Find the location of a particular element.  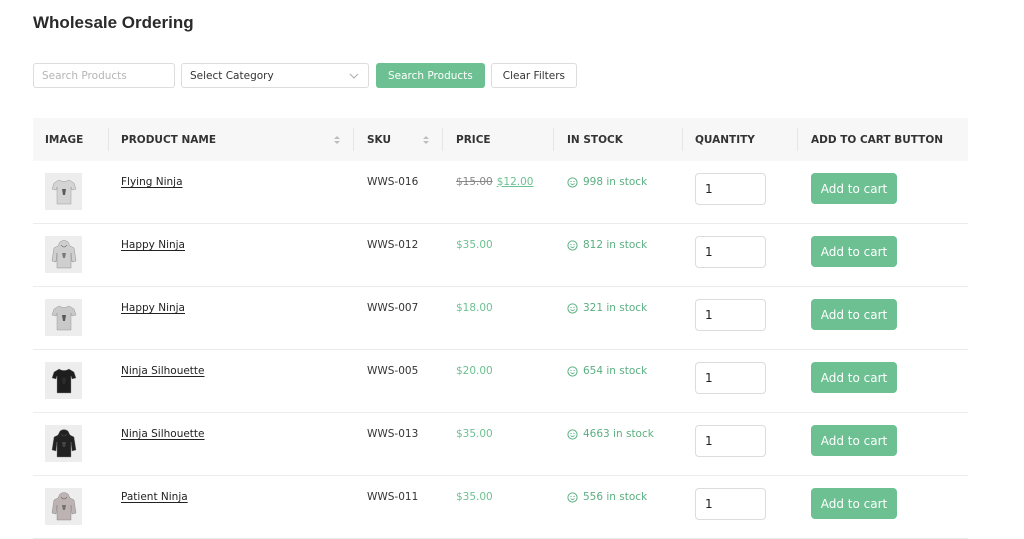

stock-status: 4663 in stock is located at coordinates (610, 434).